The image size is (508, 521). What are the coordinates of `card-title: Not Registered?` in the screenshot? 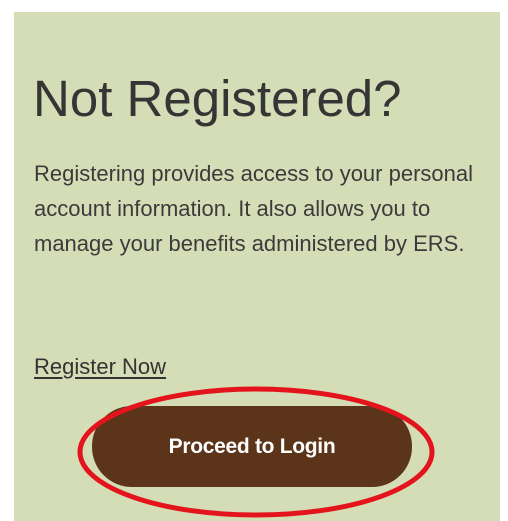 It's located at (217, 98).